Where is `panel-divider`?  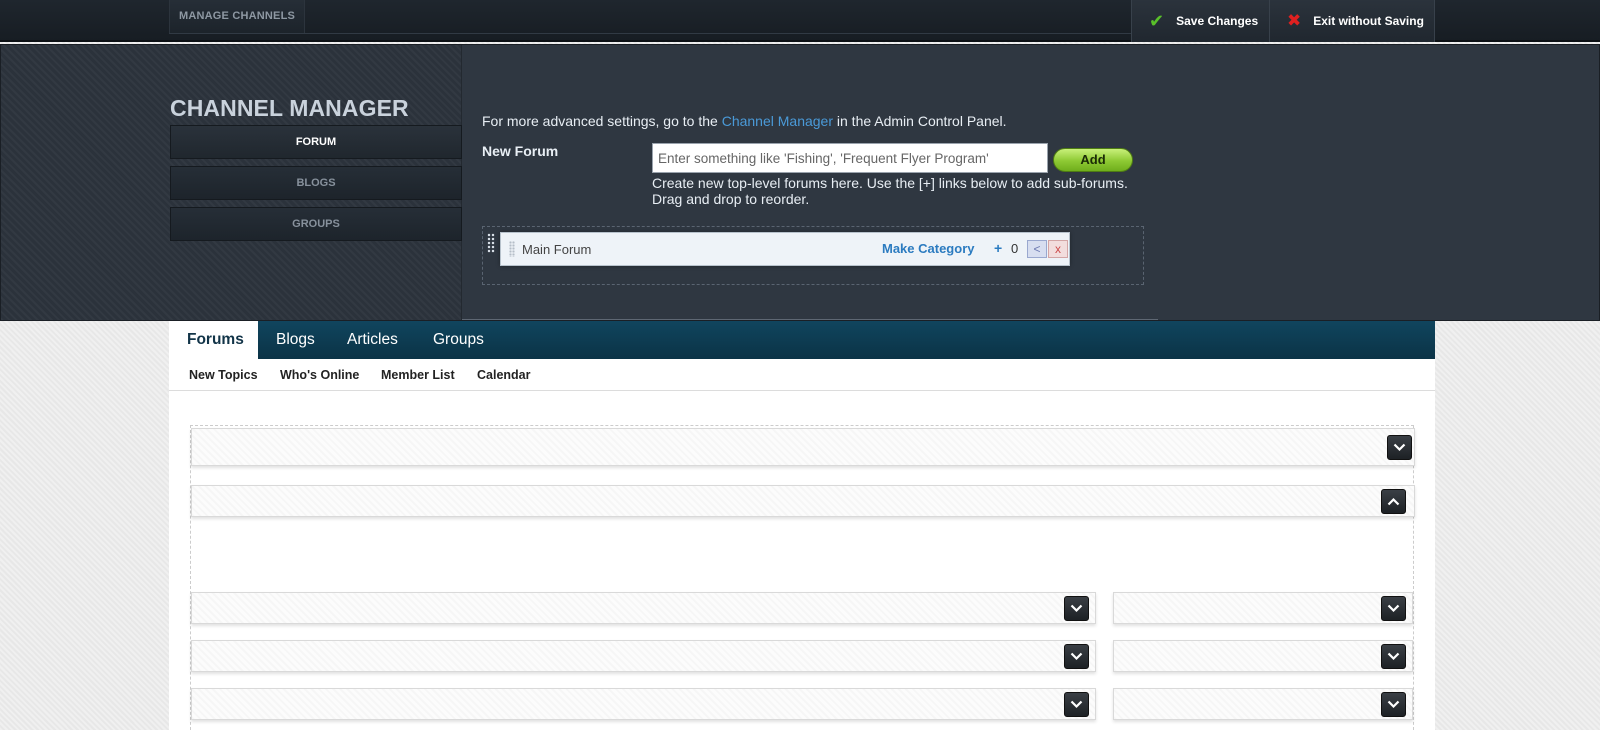
panel-divider is located at coordinates (810, 319).